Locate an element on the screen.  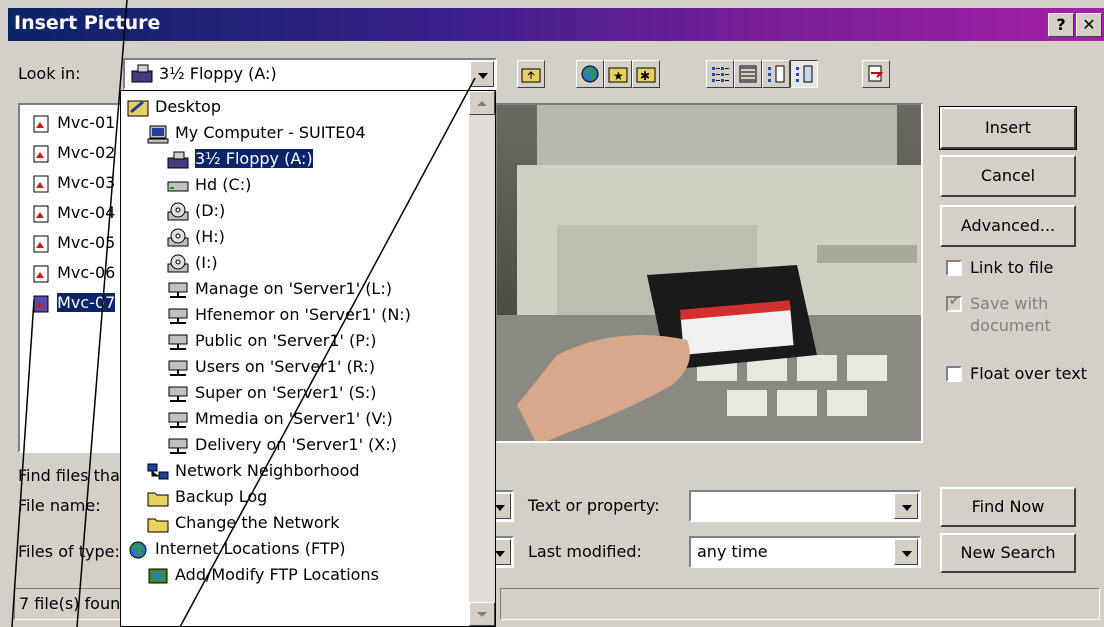
list-item: Mvc-05 is located at coordinates (73, 245).